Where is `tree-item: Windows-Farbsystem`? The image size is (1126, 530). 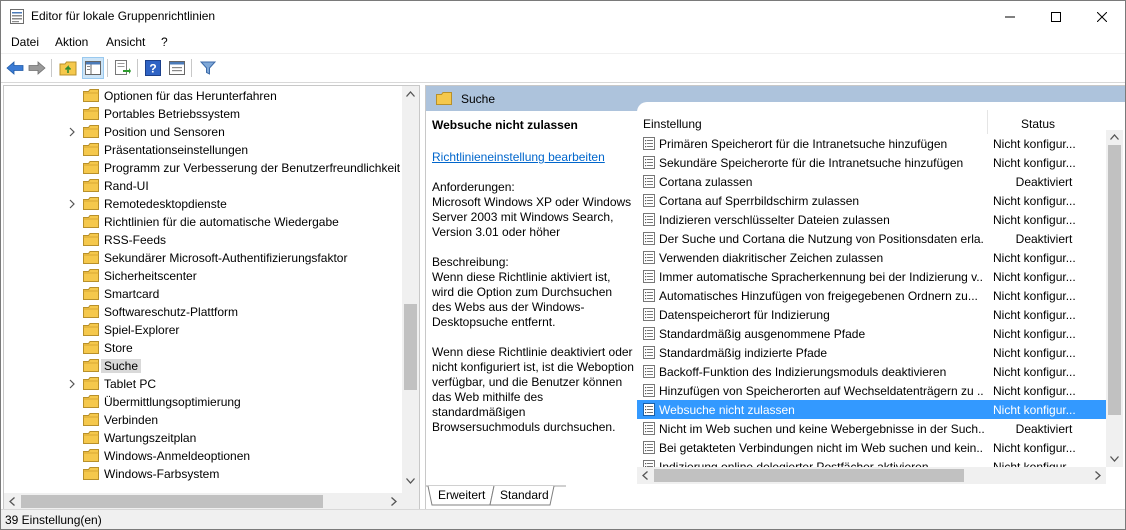
tree-item: Windows-Farbsystem is located at coordinates (203, 474).